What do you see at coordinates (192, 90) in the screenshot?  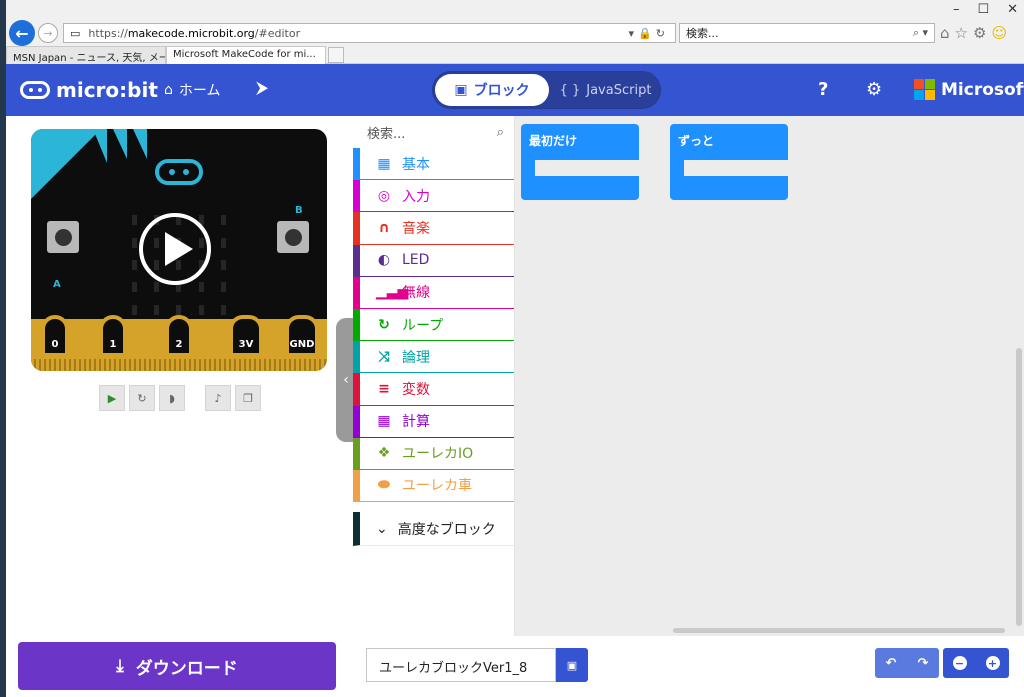 I see `home-button: ⌂ ホーム` at bounding box center [192, 90].